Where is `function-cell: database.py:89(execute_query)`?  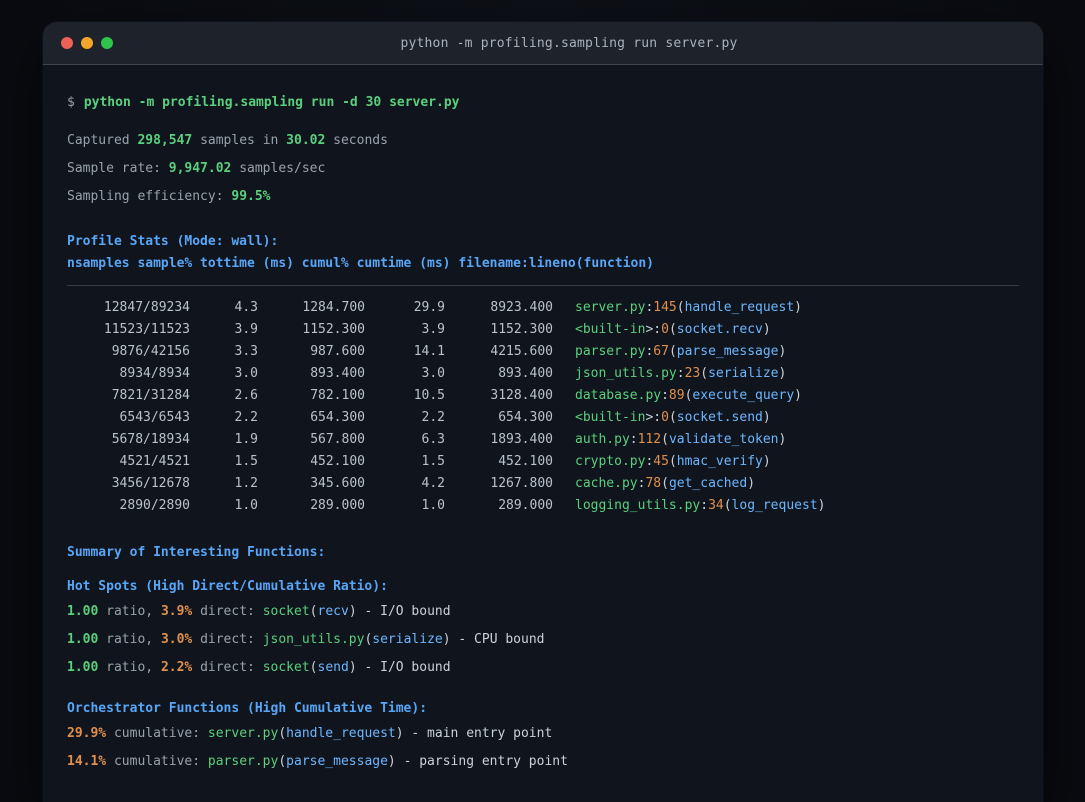
function-cell: database.py:89(execute_query) is located at coordinates (688, 396).